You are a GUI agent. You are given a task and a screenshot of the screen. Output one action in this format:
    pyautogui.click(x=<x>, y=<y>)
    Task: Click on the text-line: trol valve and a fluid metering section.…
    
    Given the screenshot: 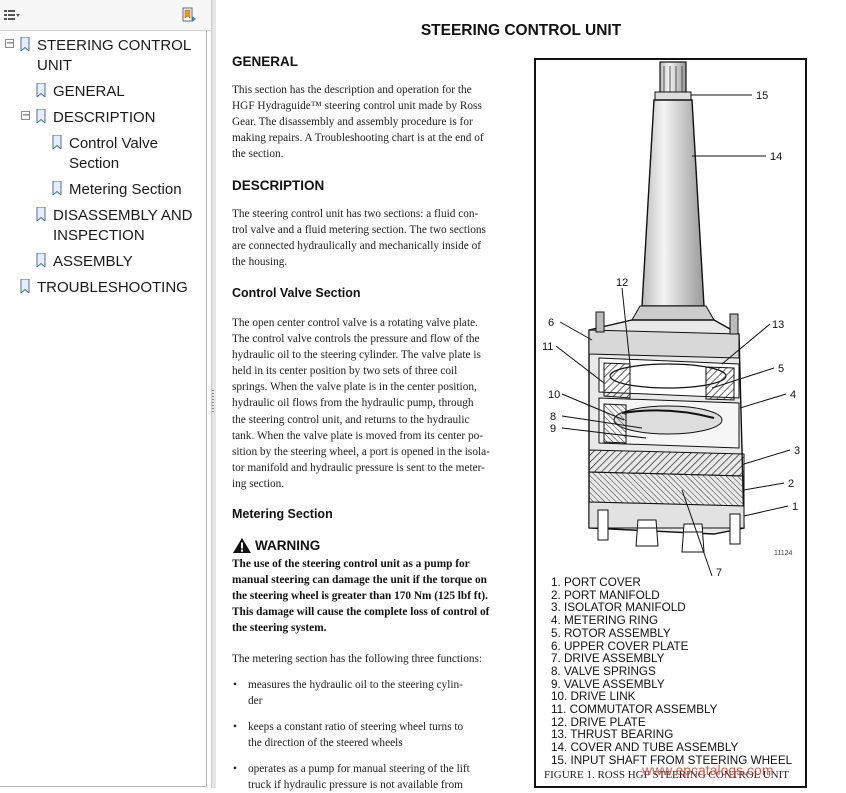 What is the action you would take?
    pyautogui.click(x=359, y=230)
    